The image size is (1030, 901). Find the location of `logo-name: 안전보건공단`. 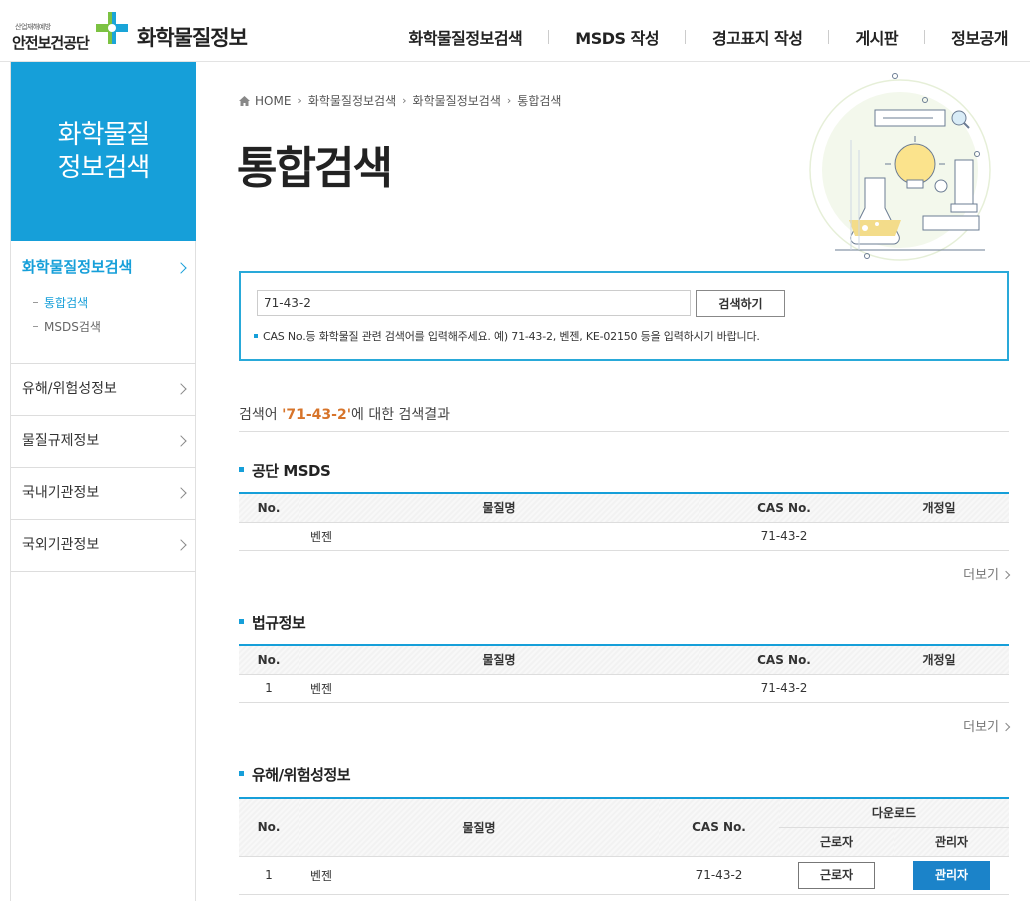

logo-name: 안전보건공단 is located at coordinates (51, 43).